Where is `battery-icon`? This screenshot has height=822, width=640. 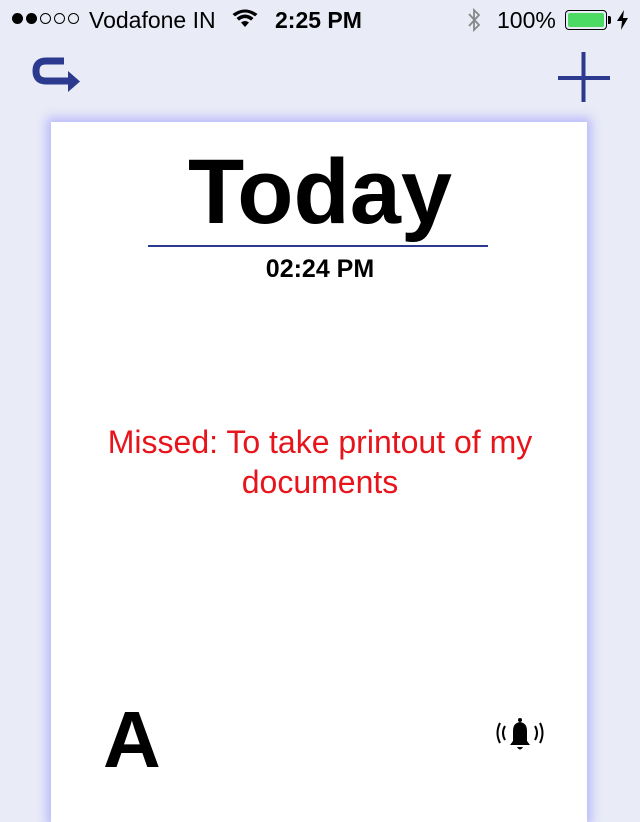 battery-icon is located at coordinates (586, 20).